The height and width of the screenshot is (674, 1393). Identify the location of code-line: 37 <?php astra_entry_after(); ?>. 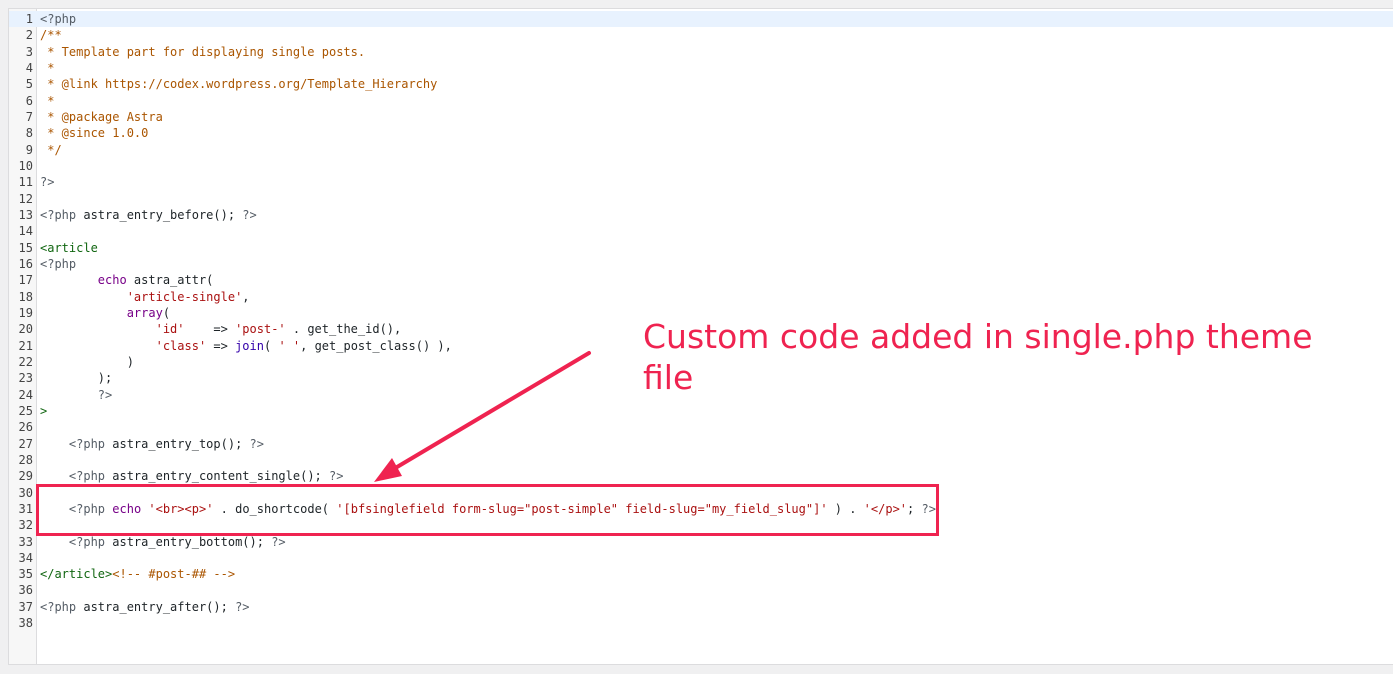
(701, 607).